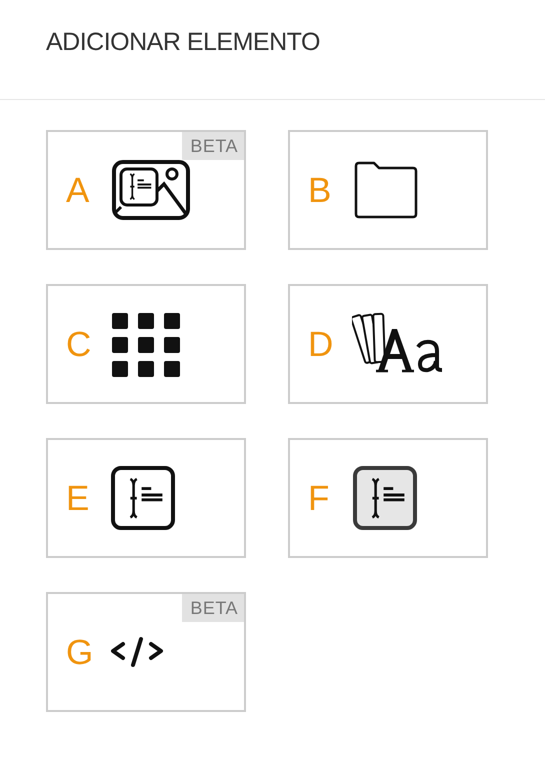 The height and width of the screenshot is (766, 545). Describe the element at coordinates (78, 498) in the screenshot. I see `option-letter: E` at that location.